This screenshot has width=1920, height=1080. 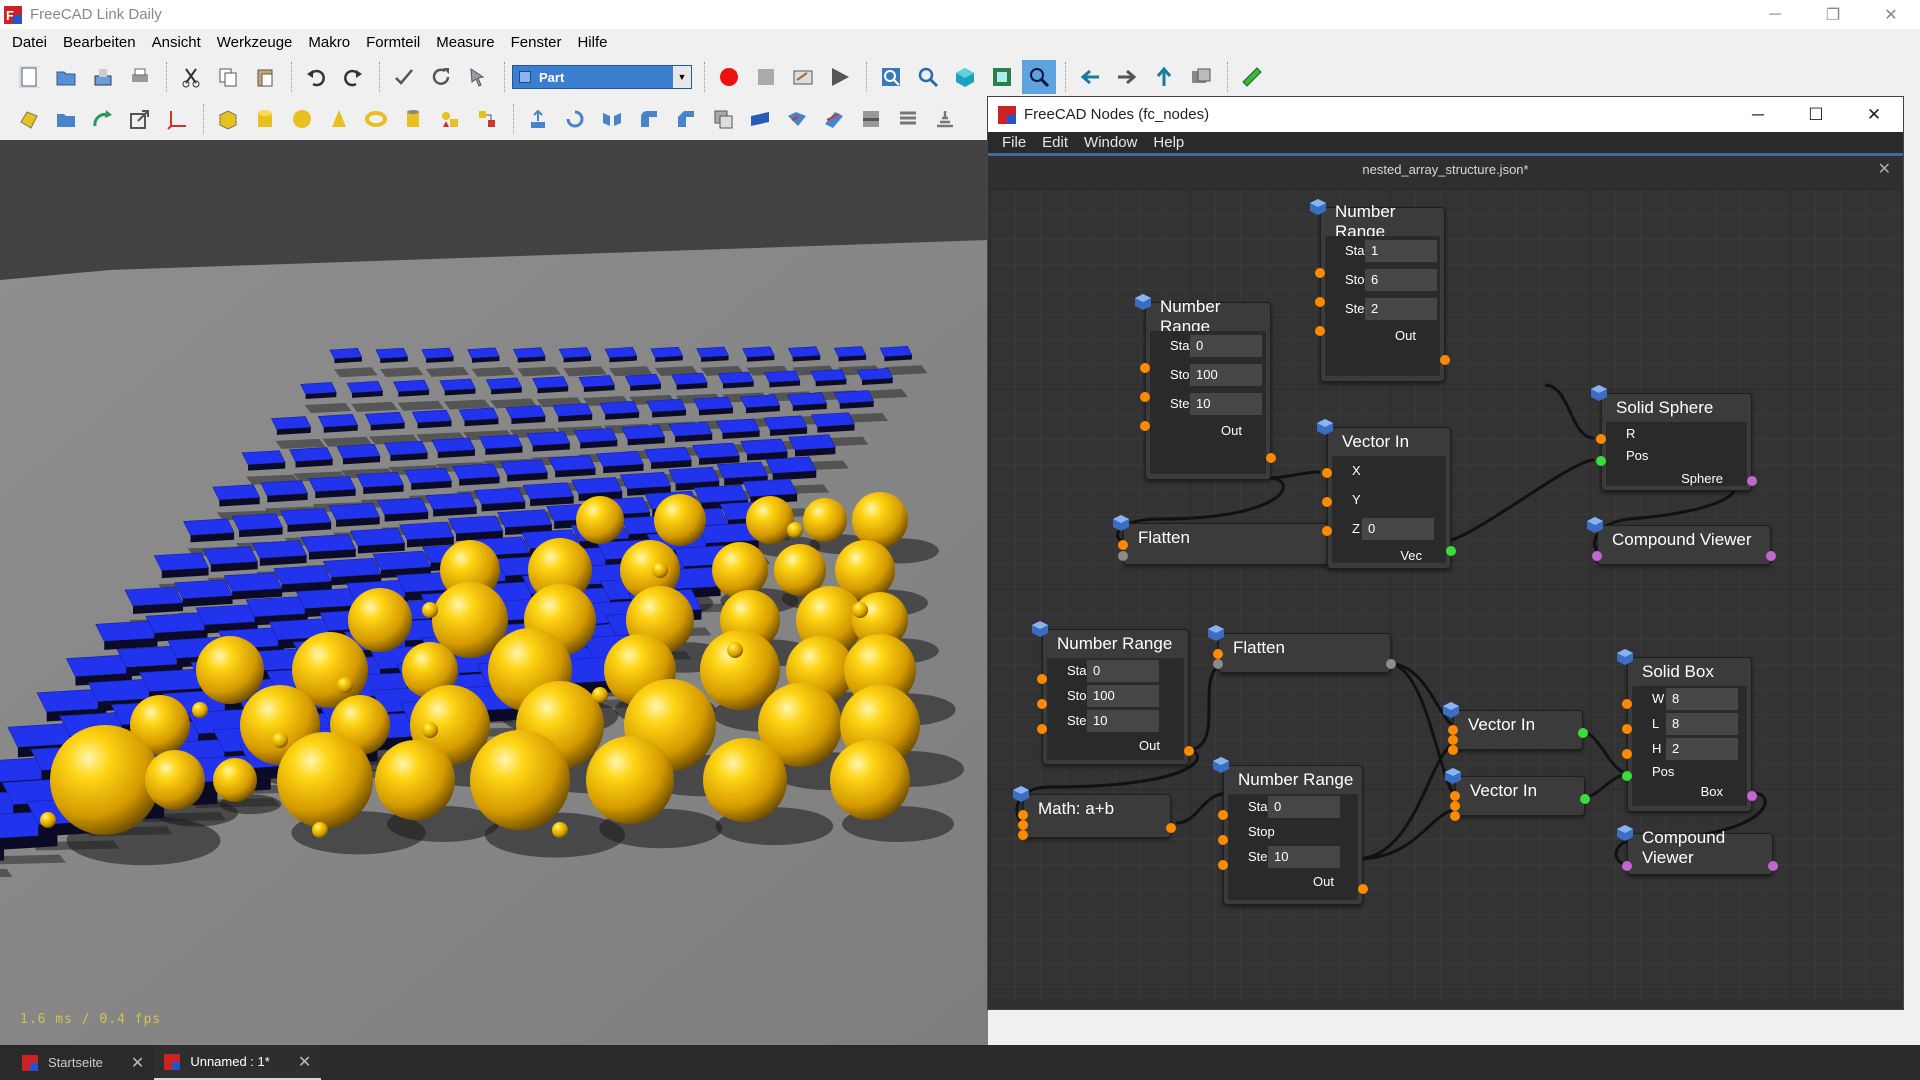 I want to click on part-revolve-button, so click(x=575, y=119).